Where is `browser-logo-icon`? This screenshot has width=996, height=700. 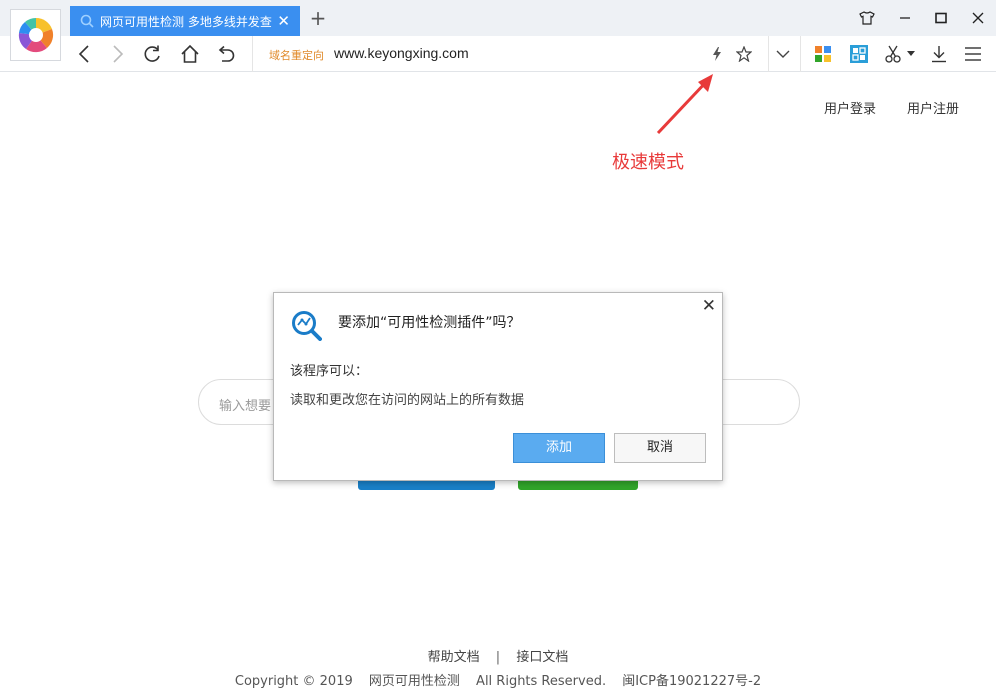
browser-logo-icon is located at coordinates (35, 35).